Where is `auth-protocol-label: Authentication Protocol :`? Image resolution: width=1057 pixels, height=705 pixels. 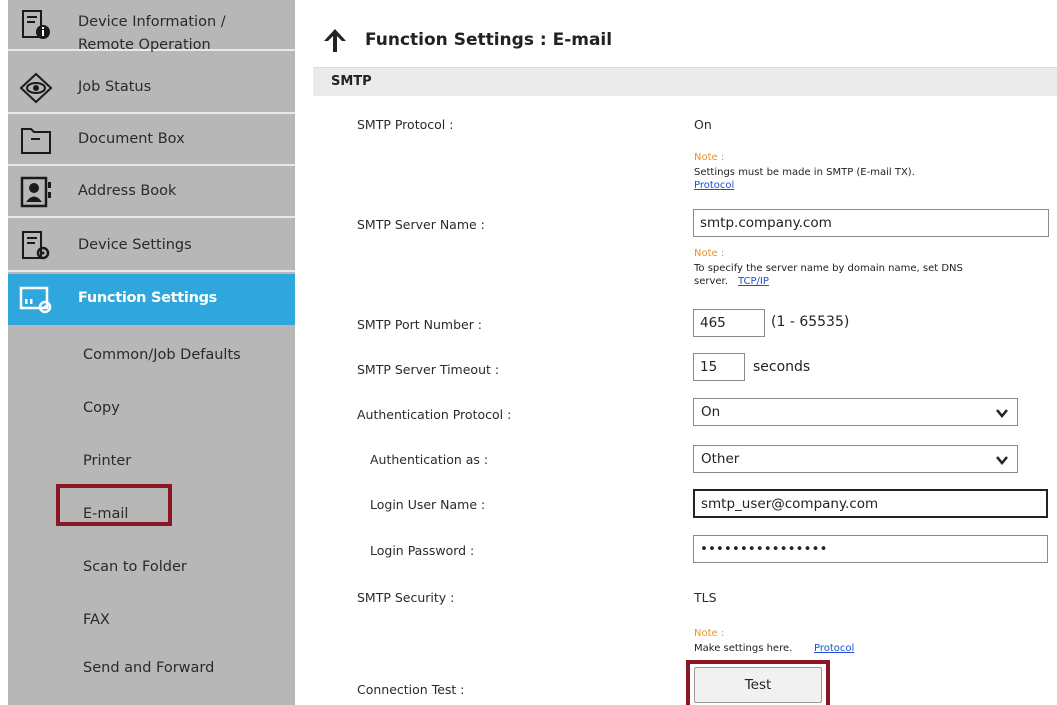
auth-protocol-label: Authentication Protocol : is located at coordinates (434, 414).